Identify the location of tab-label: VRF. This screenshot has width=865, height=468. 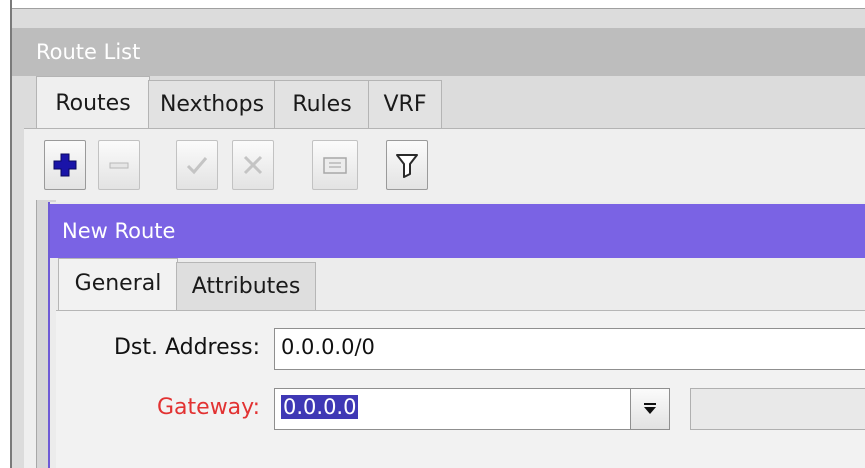
(405, 104).